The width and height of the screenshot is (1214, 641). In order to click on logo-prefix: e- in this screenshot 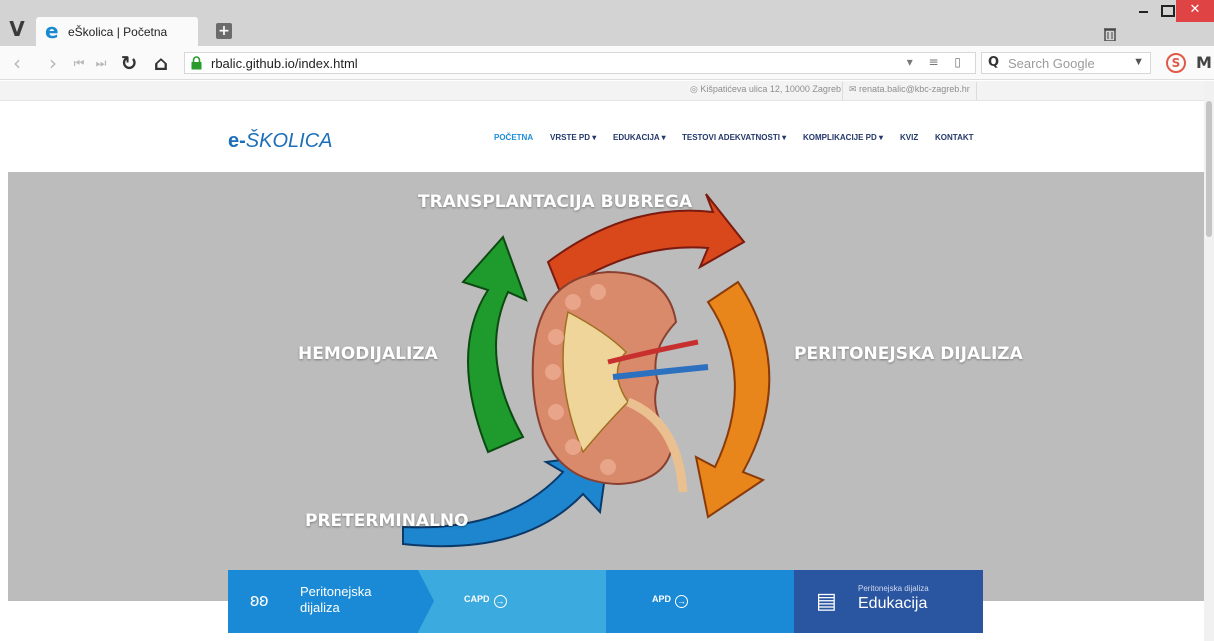, I will do `click(237, 141)`.